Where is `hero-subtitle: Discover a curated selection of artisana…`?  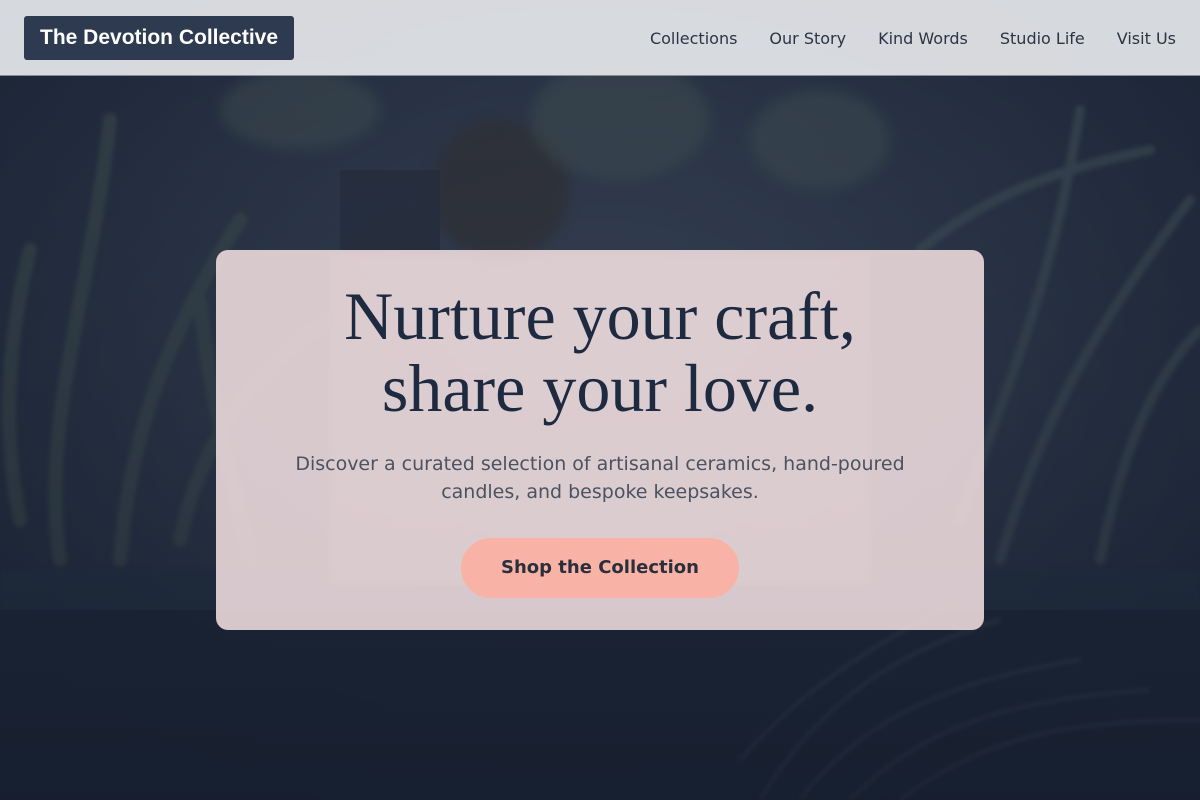
hero-subtitle: Discover a curated selection of artisana… is located at coordinates (600, 478).